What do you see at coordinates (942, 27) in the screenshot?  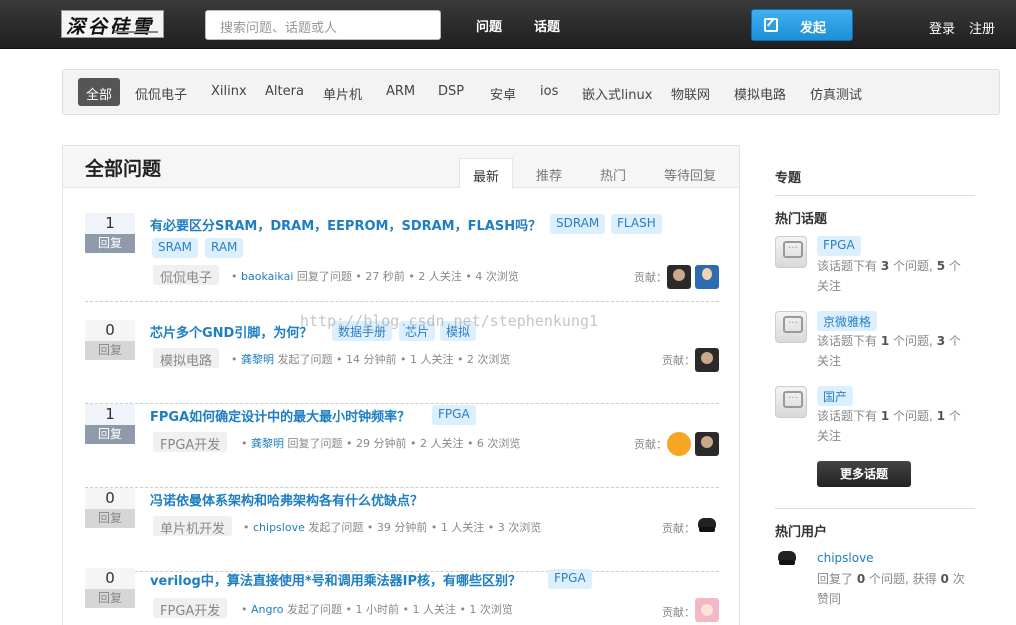 I see `login-link: 登录` at bounding box center [942, 27].